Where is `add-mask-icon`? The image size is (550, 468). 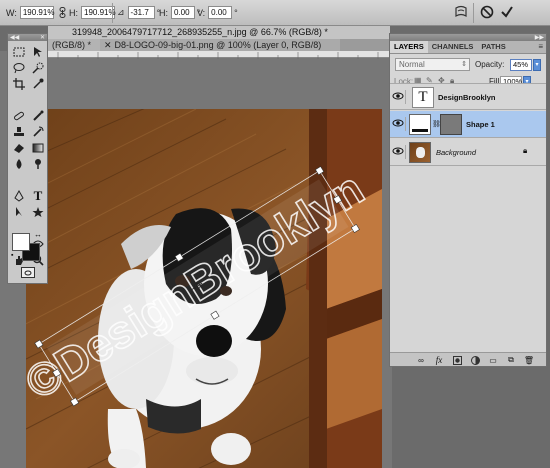
add-mask-icon is located at coordinates (457, 360).